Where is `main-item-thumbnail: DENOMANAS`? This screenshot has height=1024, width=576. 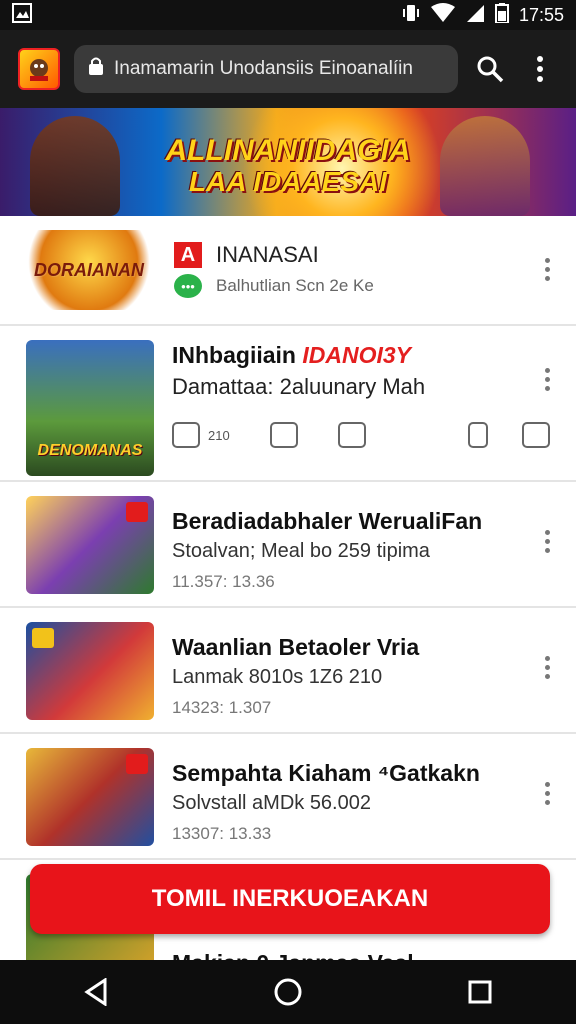 main-item-thumbnail: DENOMANAS is located at coordinates (90, 408).